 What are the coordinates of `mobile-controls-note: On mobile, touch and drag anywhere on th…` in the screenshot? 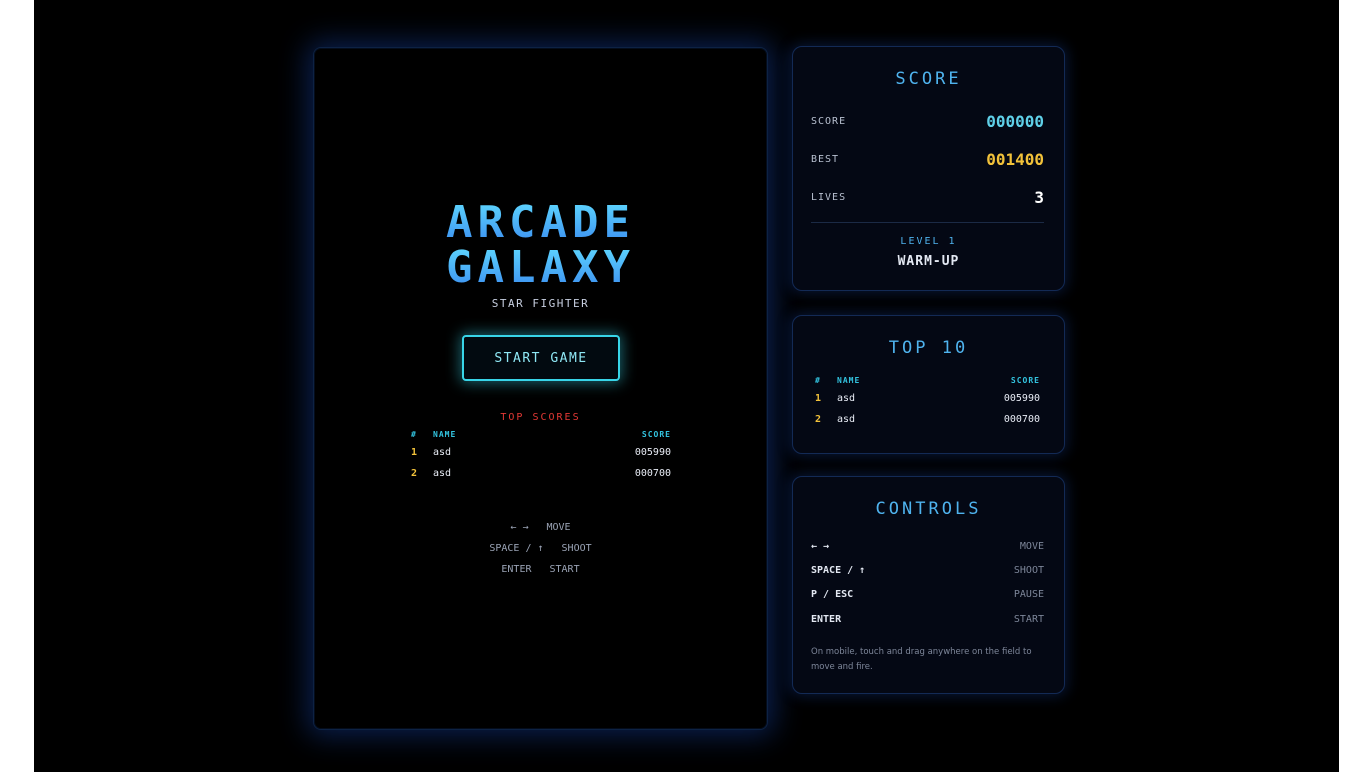 It's located at (921, 659).